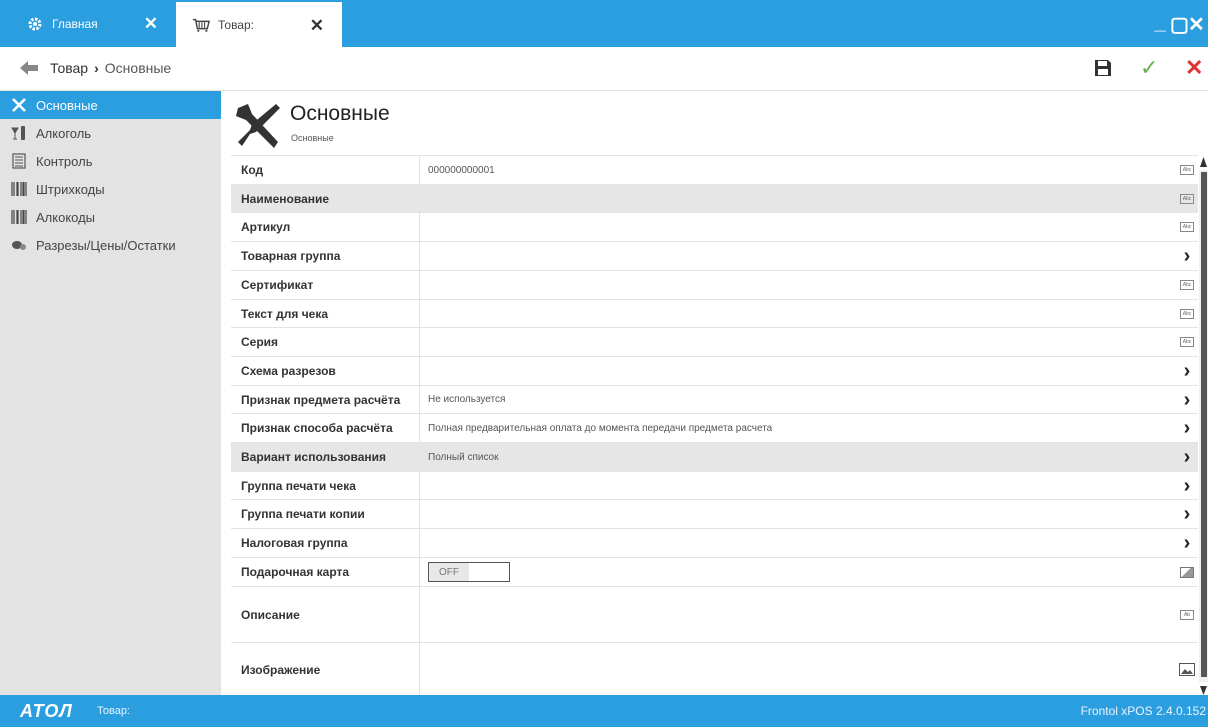  I want to click on tab-product: Товар: ✕, so click(259, 23).